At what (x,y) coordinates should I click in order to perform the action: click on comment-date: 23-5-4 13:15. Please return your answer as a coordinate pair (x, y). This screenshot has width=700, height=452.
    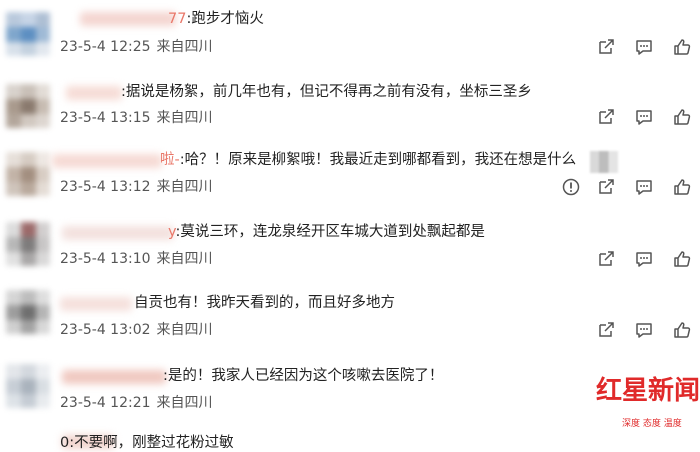
    Looking at the image, I should click on (105, 118).